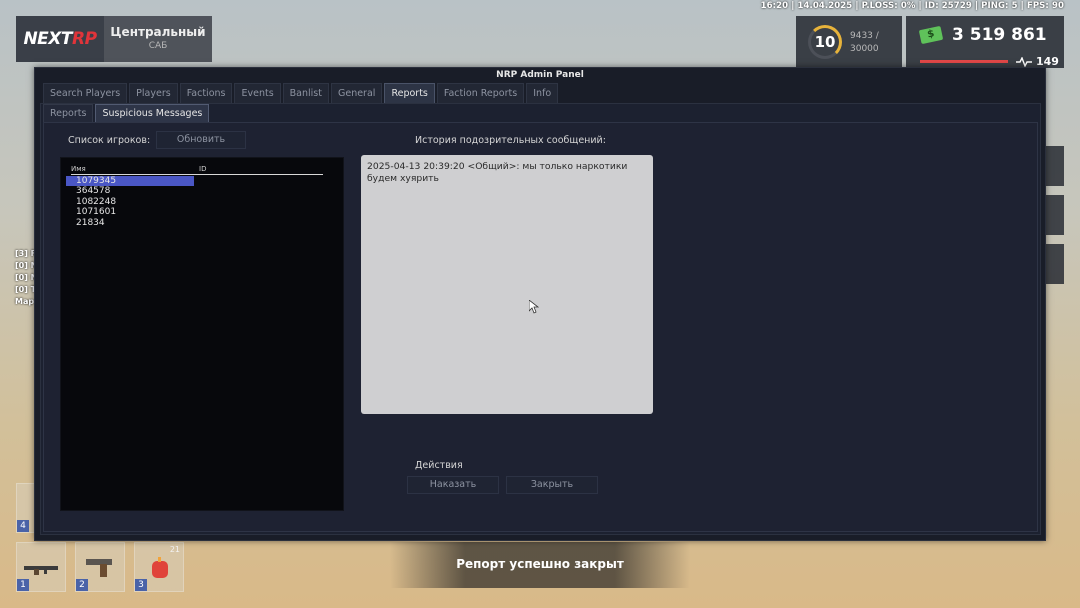 The width and height of the screenshot is (1080, 608). Describe the element at coordinates (109, 140) in the screenshot. I see `players-label: Список игроков:` at that location.